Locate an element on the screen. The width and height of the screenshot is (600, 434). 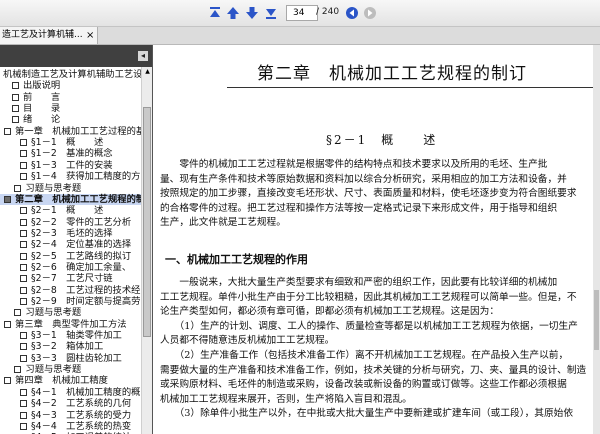
next-page-icon is located at coordinates (252, 13).